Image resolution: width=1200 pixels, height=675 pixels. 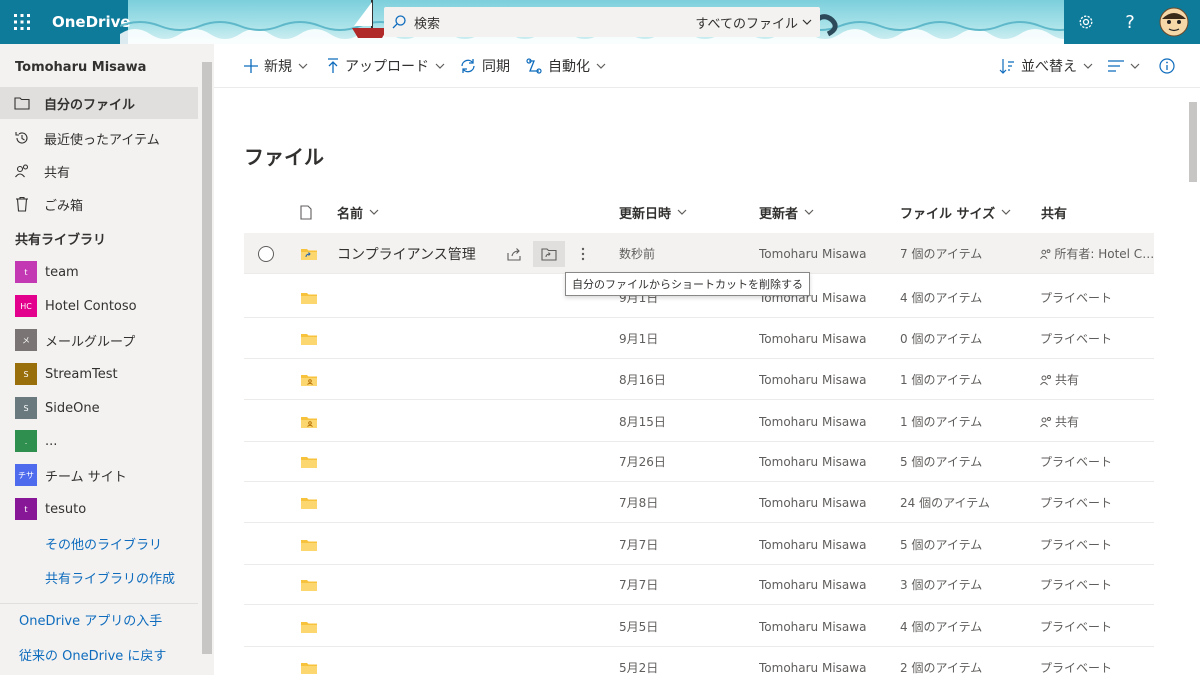 I want to click on account-button, so click(x=1174, y=22).